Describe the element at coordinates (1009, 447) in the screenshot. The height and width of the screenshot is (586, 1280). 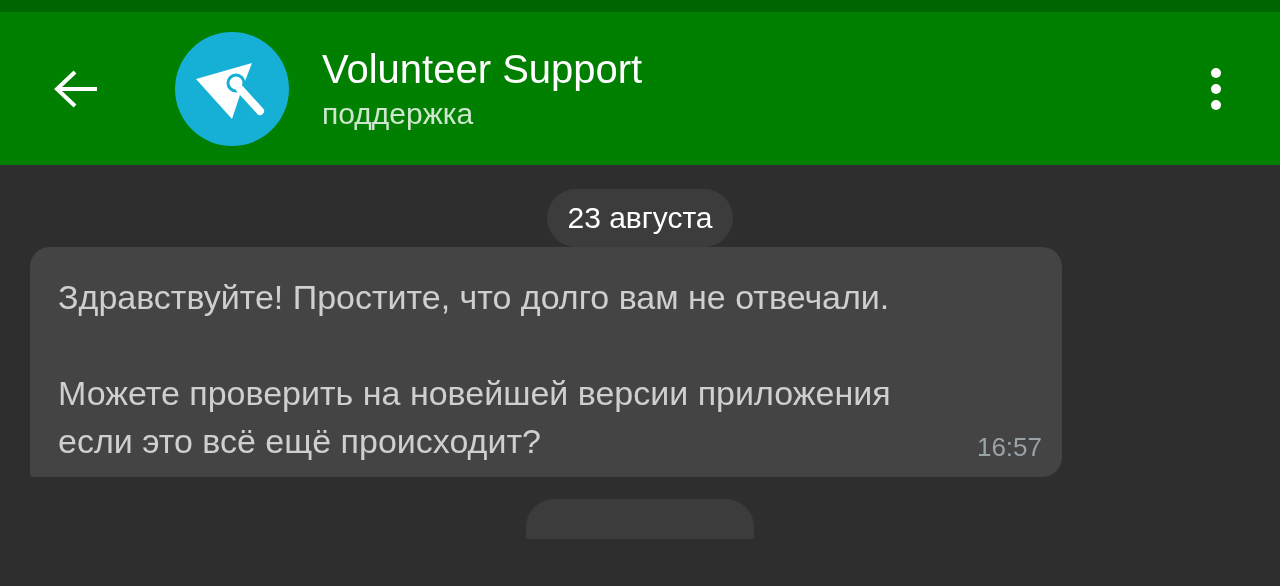
I see `message-time: 16:57` at that location.